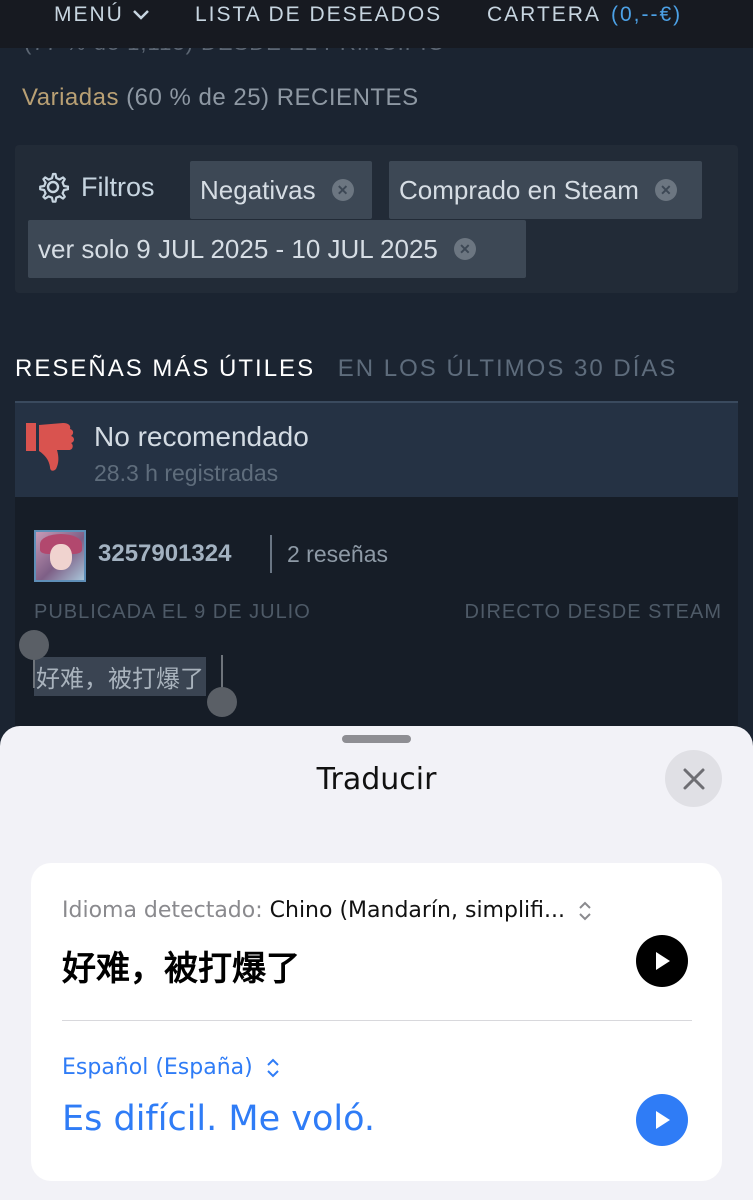 The height and width of the screenshot is (1200, 753). I want to click on filter-chip-date-range: ver solo 9 JUL 2025 - 10 JUL 2025 ✕, so click(277, 249).